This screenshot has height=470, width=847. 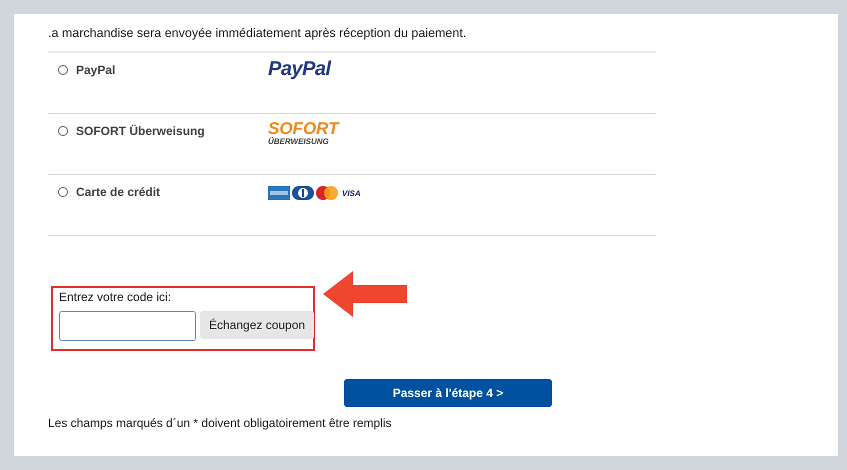 What do you see at coordinates (220, 423) in the screenshot?
I see `required-fields-note: Les champs marqués d´un * doivent obligatoirement être remplis` at bounding box center [220, 423].